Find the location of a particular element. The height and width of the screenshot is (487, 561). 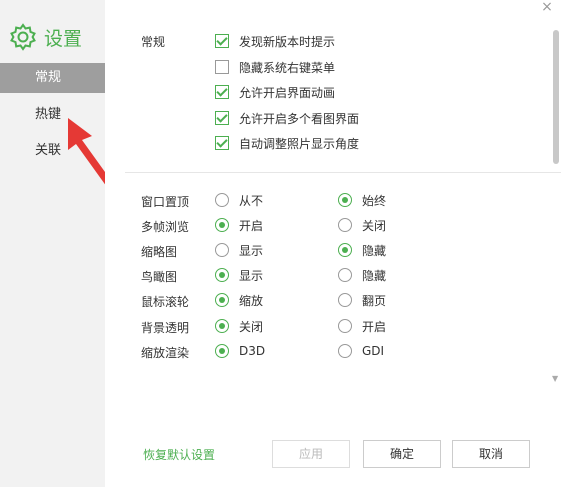

option-row-multiframe: 多帧浏览 开启 关闭 is located at coordinates (341, 225).